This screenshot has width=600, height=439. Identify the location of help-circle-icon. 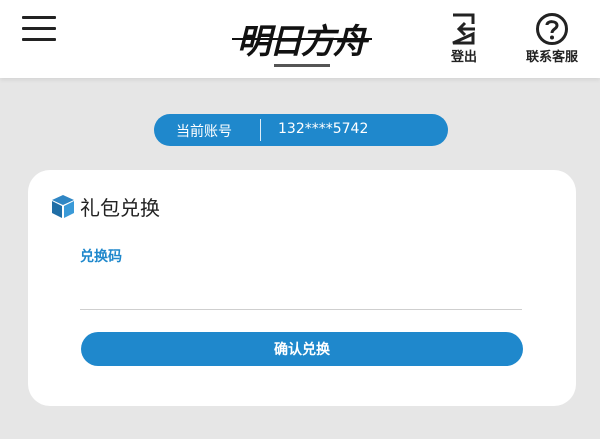
(552, 29).